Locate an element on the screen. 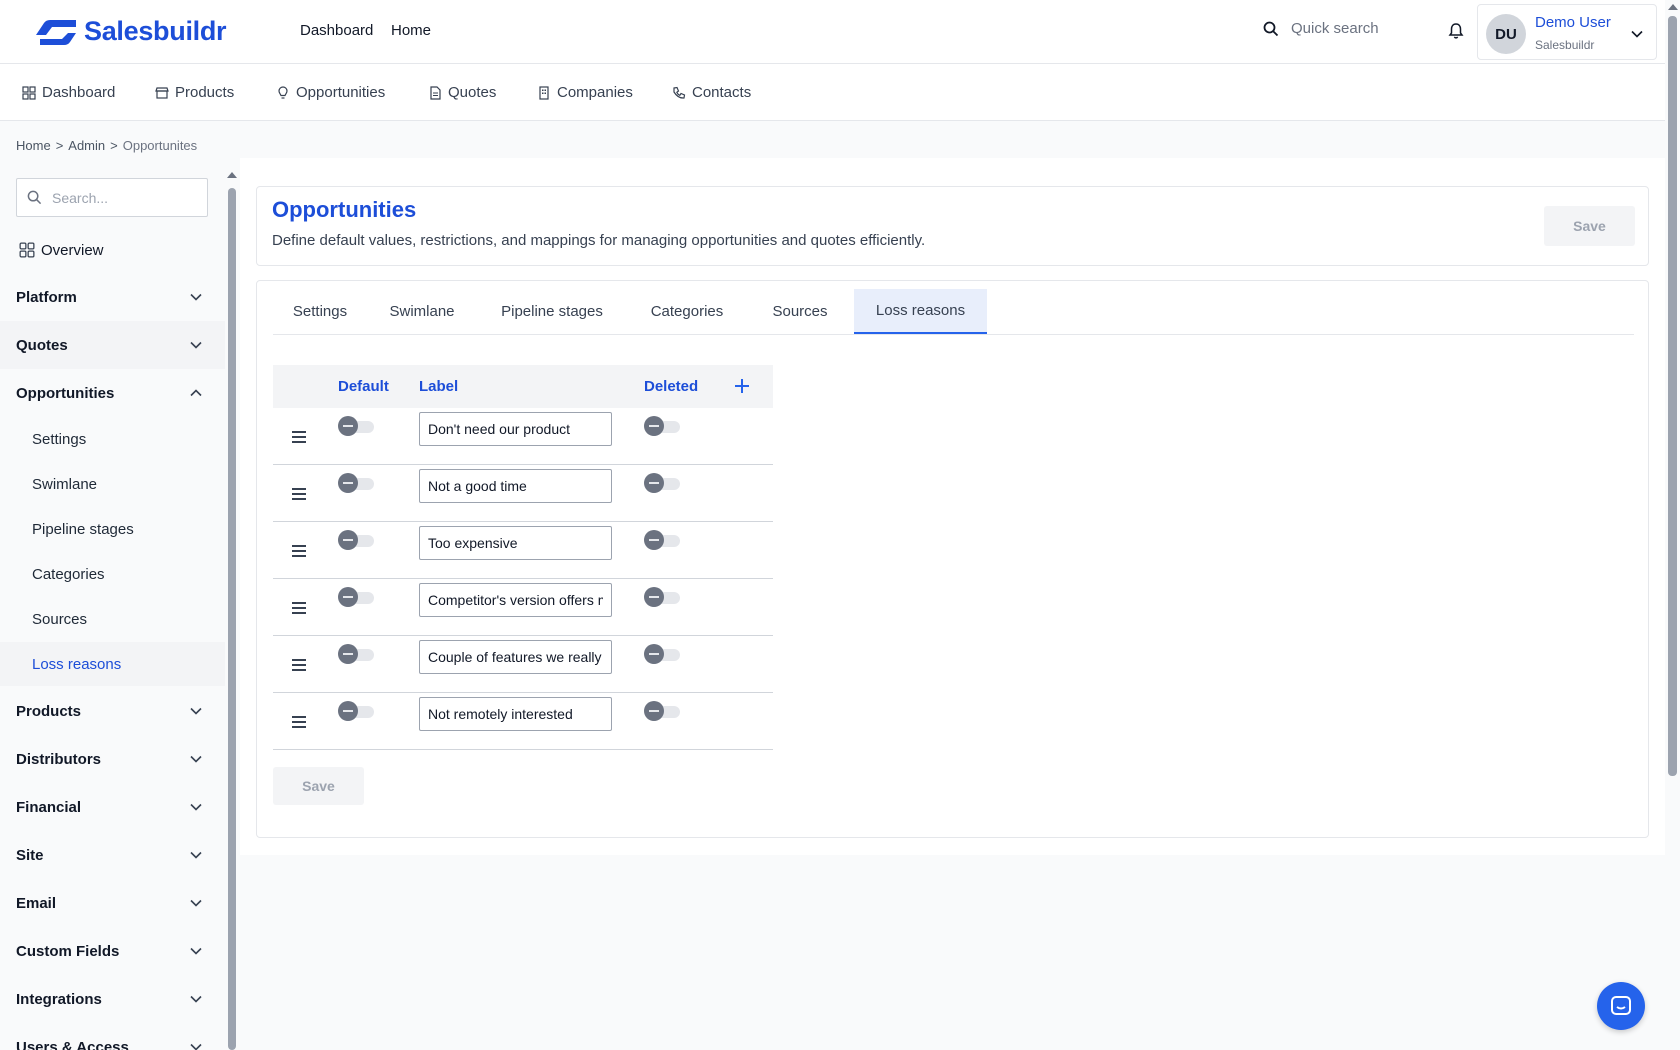 The image size is (1680, 1050). sidebar-search is located at coordinates (112, 197).